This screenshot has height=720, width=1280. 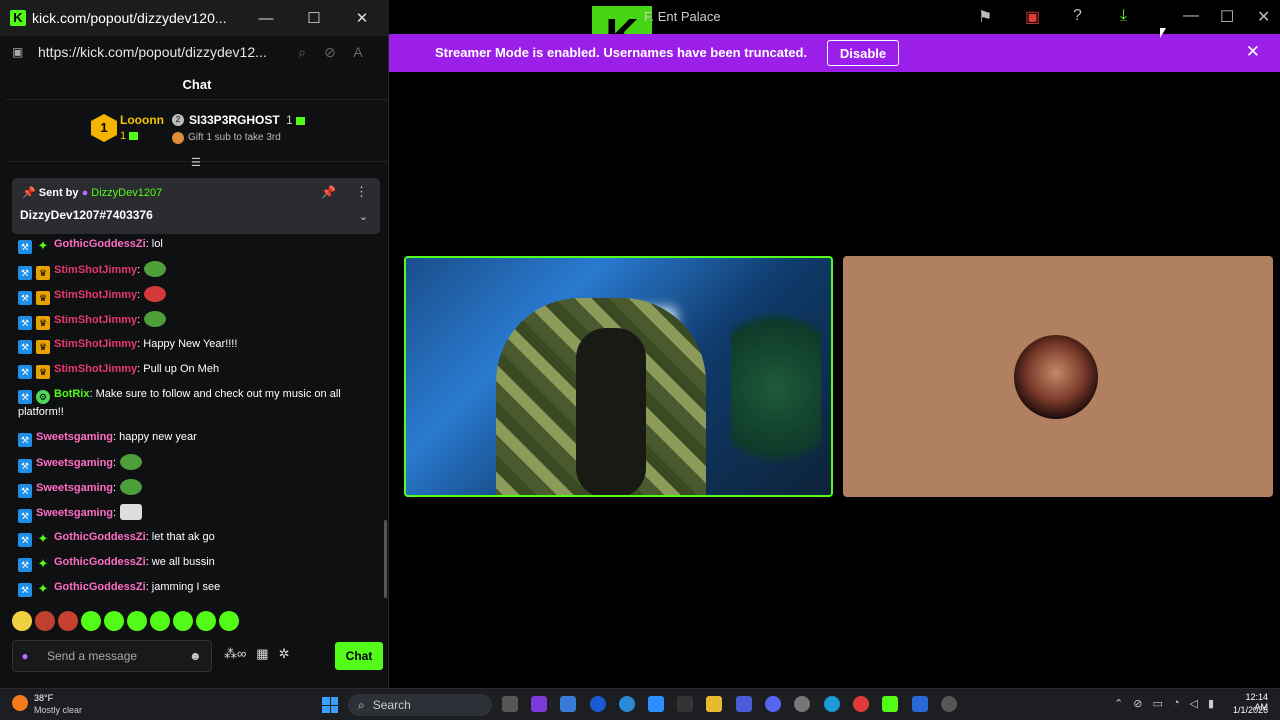 What do you see at coordinates (1211, 703) in the screenshot?
I see `battery-icon: ▮` at bounding box center [1211, 703].